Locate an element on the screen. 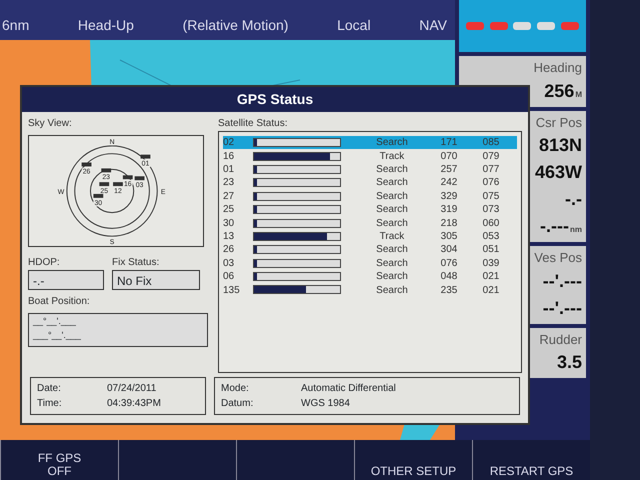 This screenshot has width=640, height=480. boat-position-label: Boat Position: is located at coordinates (59, 302).